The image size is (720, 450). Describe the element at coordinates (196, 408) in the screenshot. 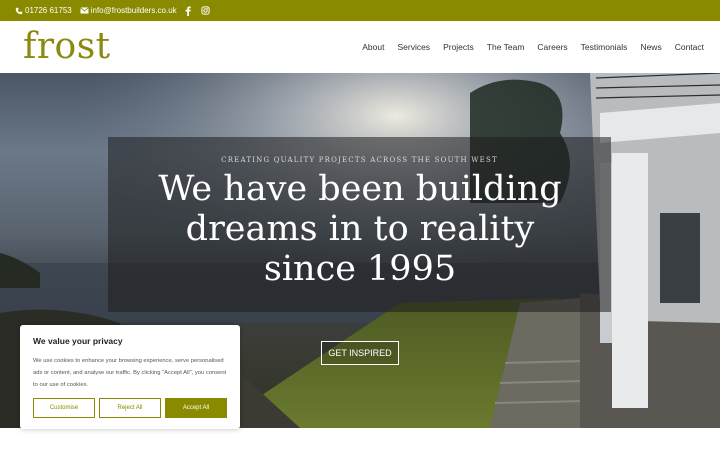

I see `accept-all-button: Accept All` at that location.